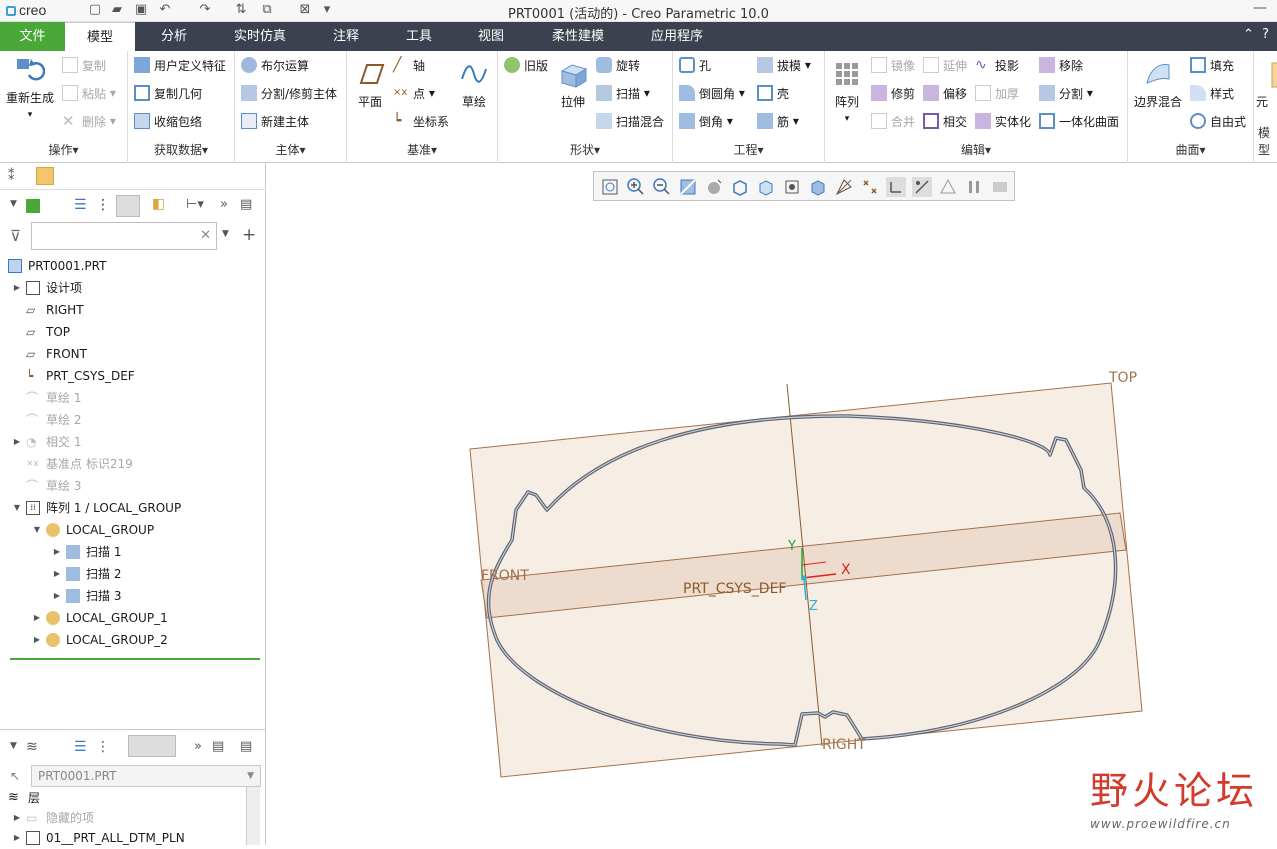  I want to click on draft-button: 拔模 ▾, so click(784, 65).